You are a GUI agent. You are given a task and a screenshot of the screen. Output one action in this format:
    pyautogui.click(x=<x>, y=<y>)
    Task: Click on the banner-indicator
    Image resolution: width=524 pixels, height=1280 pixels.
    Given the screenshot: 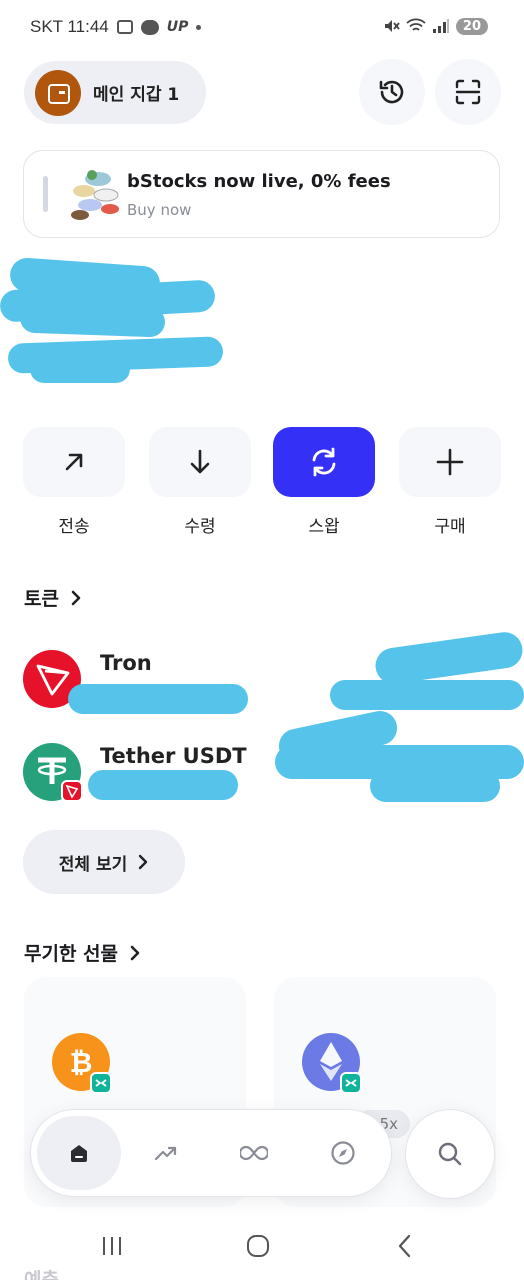 What is the action you would take?
    pyautogui.click(x=45, y=194)
    